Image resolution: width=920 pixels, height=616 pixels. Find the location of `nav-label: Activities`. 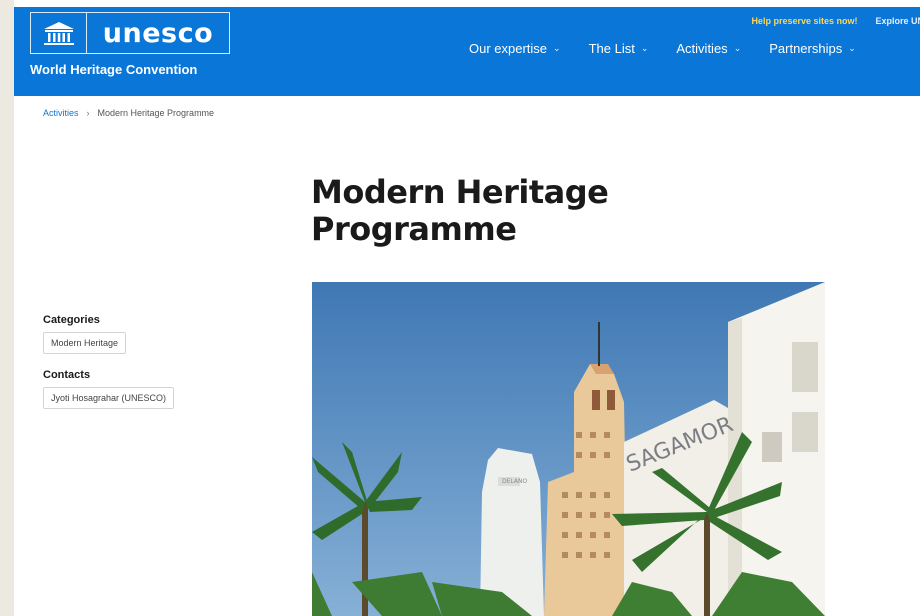

nav-label: Activities is located at coordinates (702, 48).